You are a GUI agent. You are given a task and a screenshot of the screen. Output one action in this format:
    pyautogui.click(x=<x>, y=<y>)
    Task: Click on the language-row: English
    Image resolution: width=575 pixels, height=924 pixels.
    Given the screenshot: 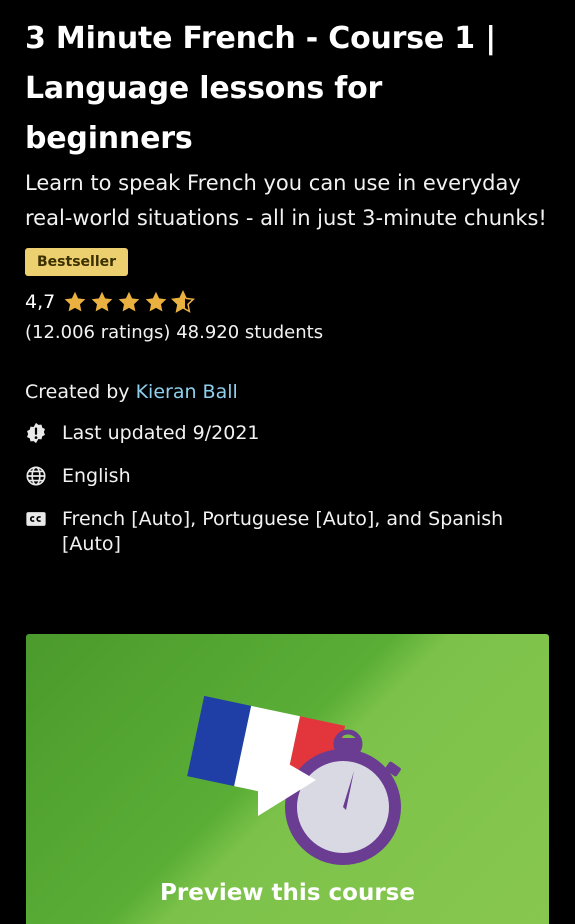 What is the action you would take?
    pyautogui.click(x=288, y=476)
    